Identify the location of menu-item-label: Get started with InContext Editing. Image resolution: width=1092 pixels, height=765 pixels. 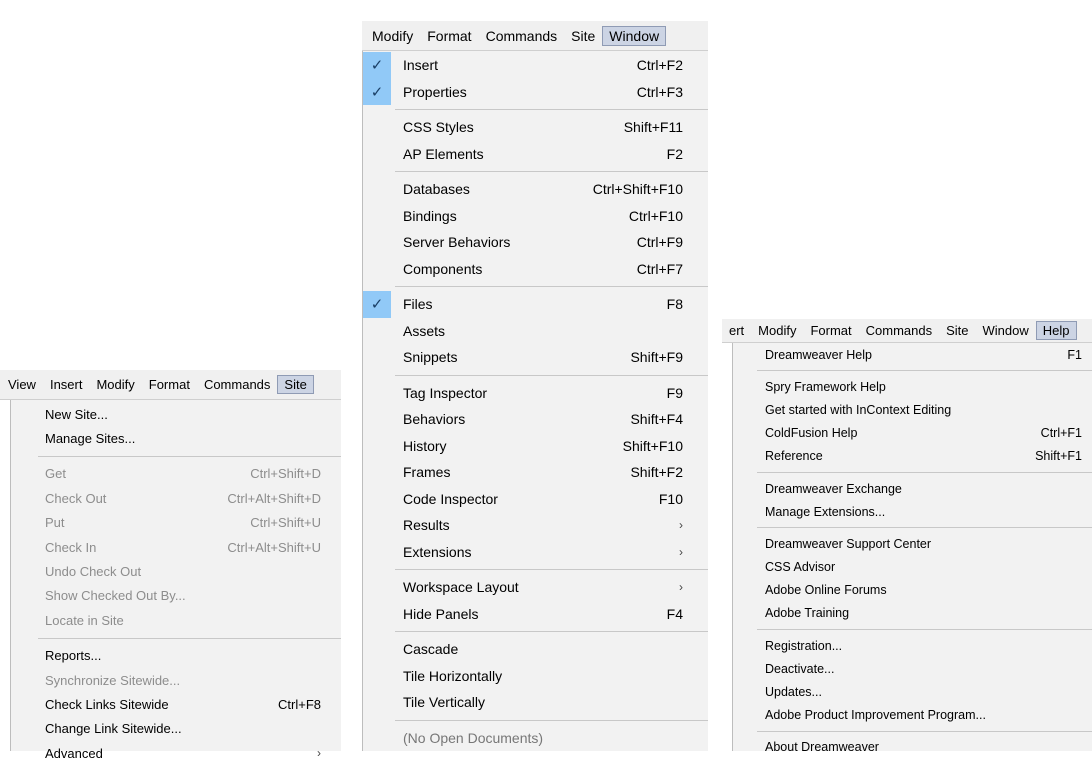
(858, 409).